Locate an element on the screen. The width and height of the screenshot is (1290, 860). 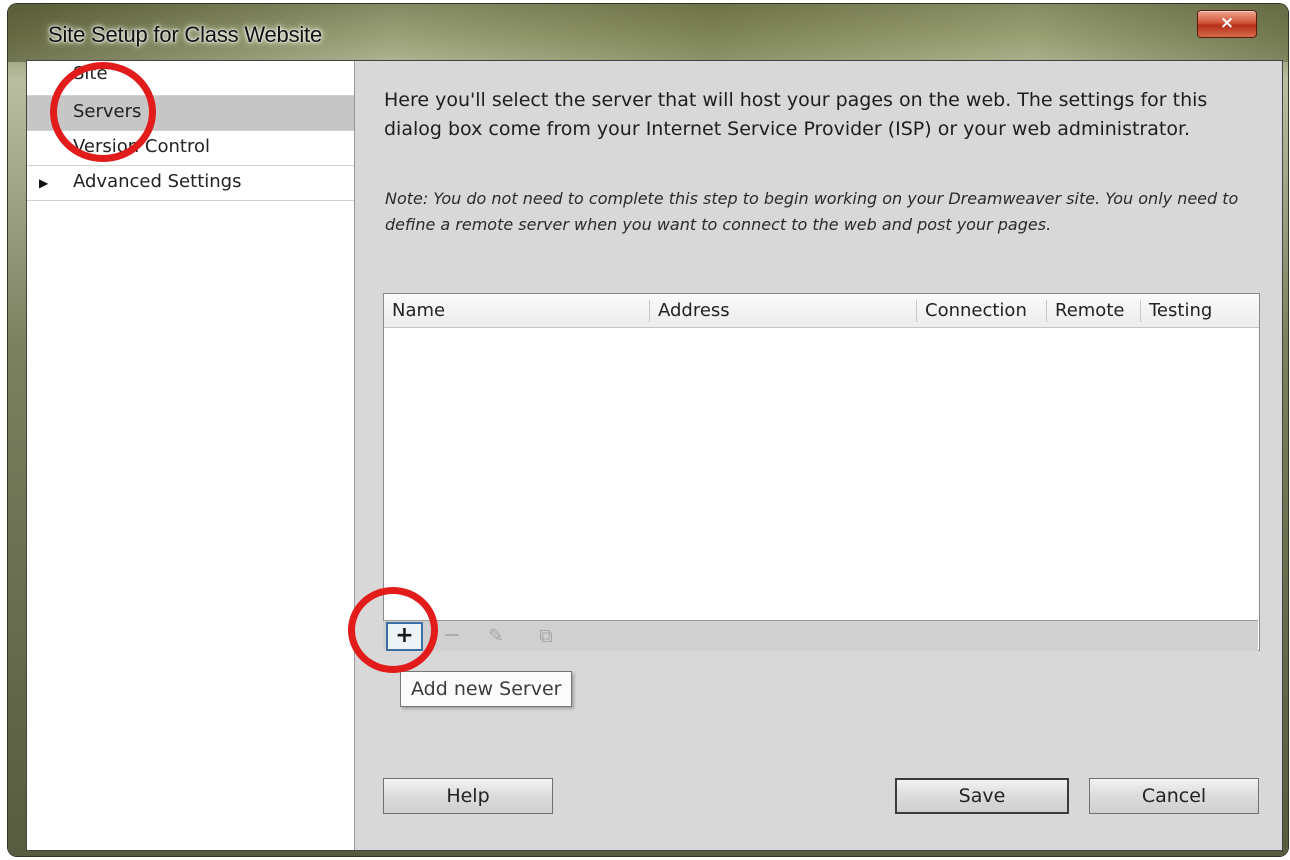
minus-icon: − is located at coordinates (452, 635).